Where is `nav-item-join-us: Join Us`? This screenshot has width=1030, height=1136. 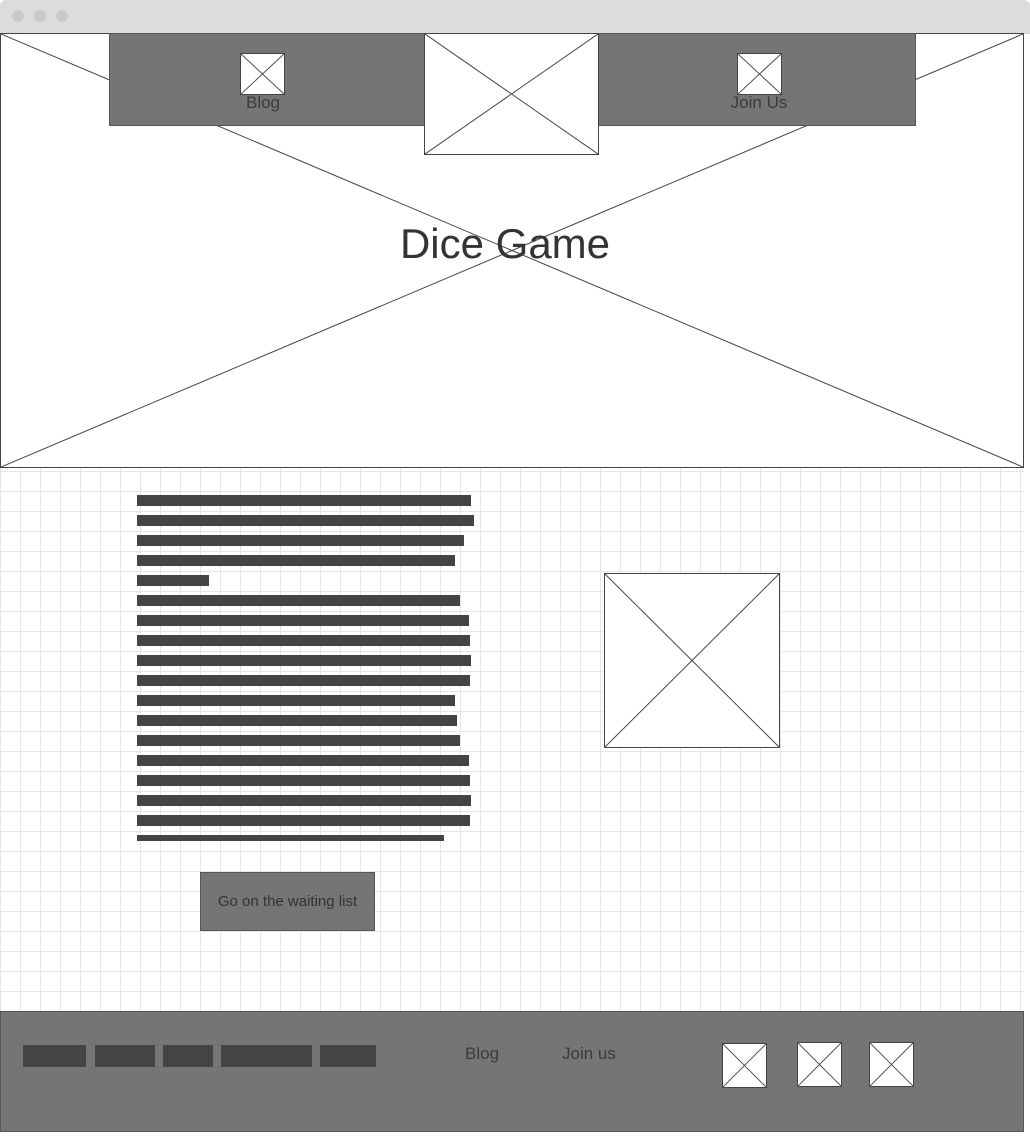
nav-item-join-us: Join Us is located at coordinates (757, 79).